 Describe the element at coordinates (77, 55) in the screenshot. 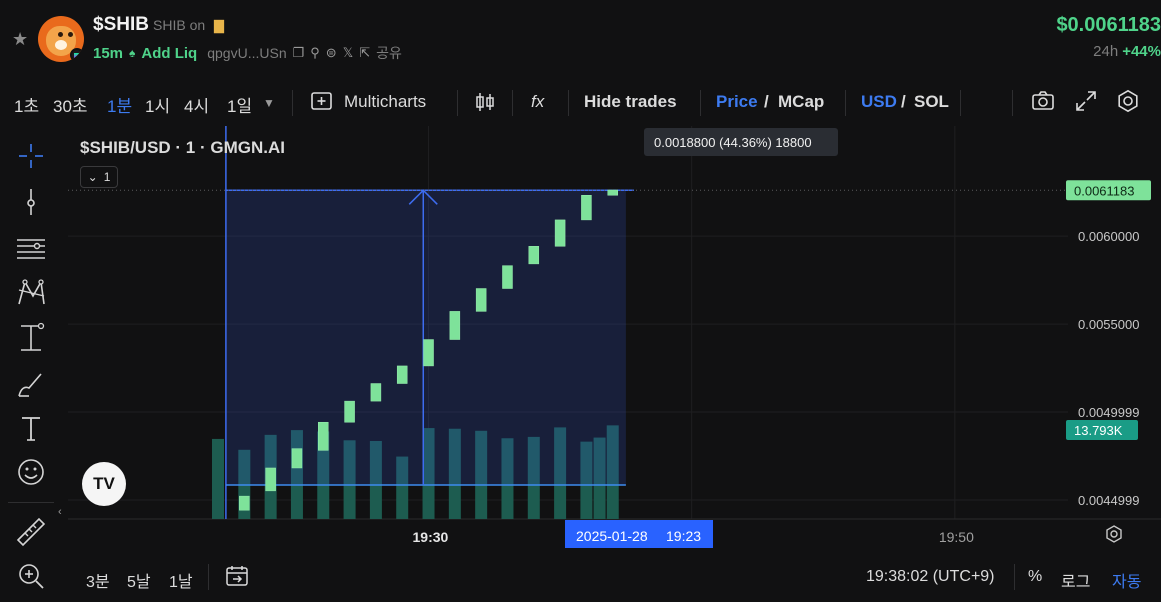

I see `solana-badge-icon` at that location.